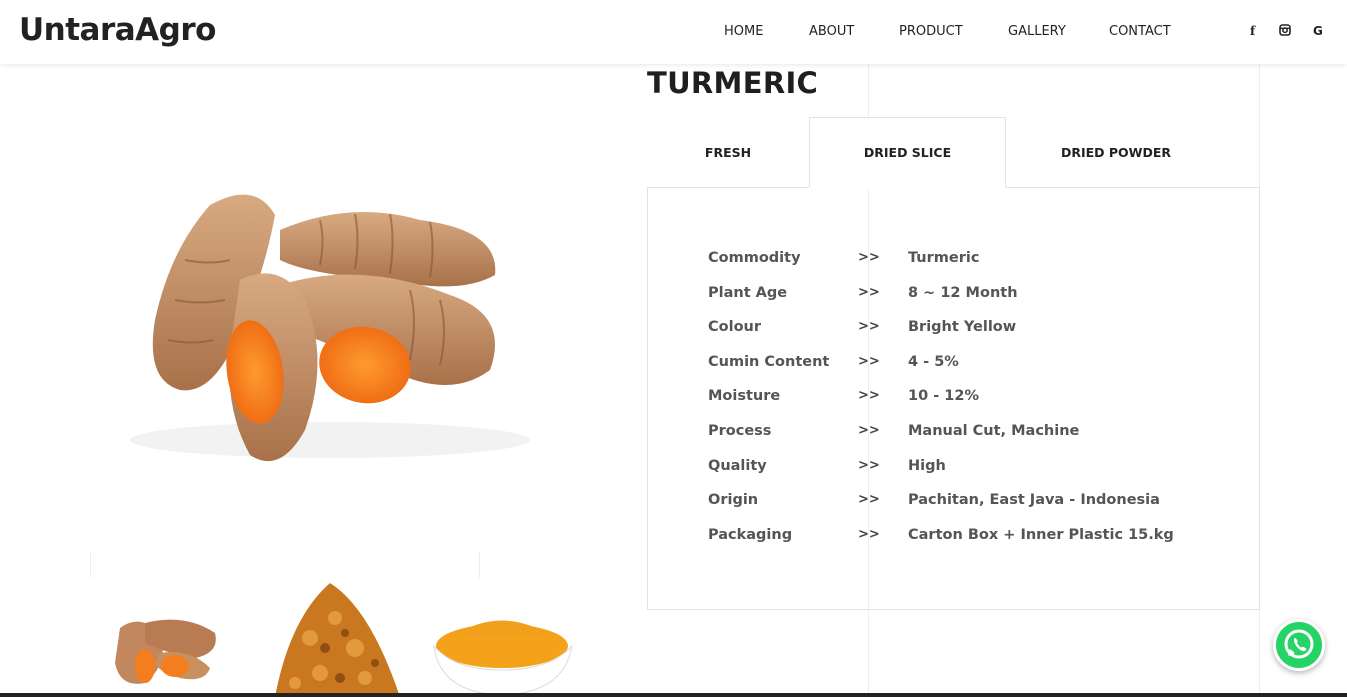 The width and height of the screenshot is (1347, 697). What do you see at coordinates (831, 31) in the screenshot?
I see `nav-about: ABOUT` at bounding box center [831, 31].